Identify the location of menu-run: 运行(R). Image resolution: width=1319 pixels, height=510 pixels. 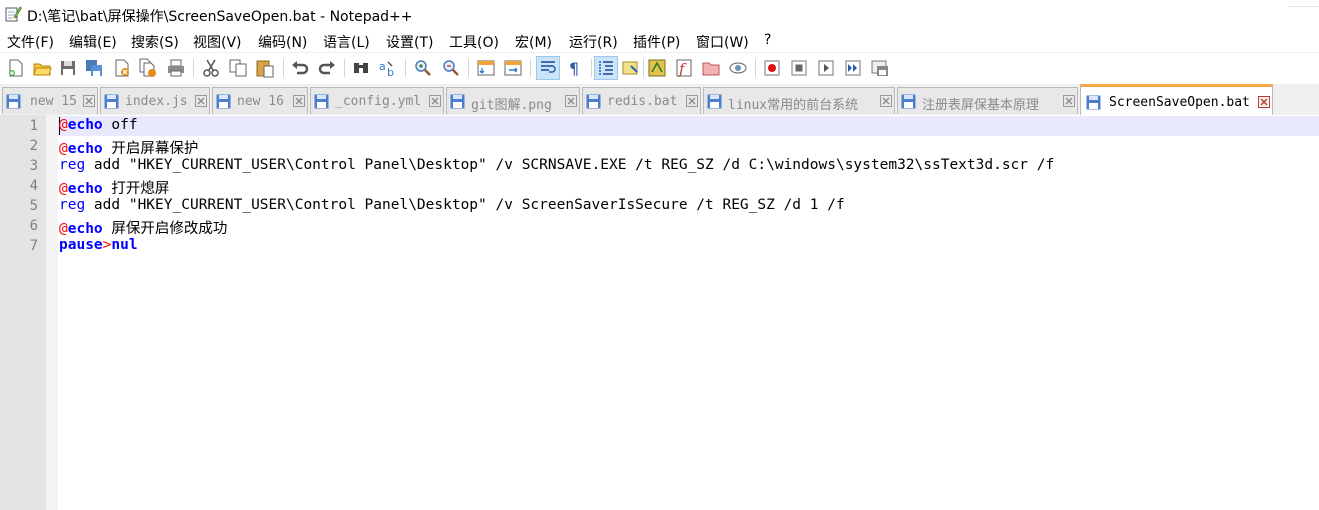
(593, 42).